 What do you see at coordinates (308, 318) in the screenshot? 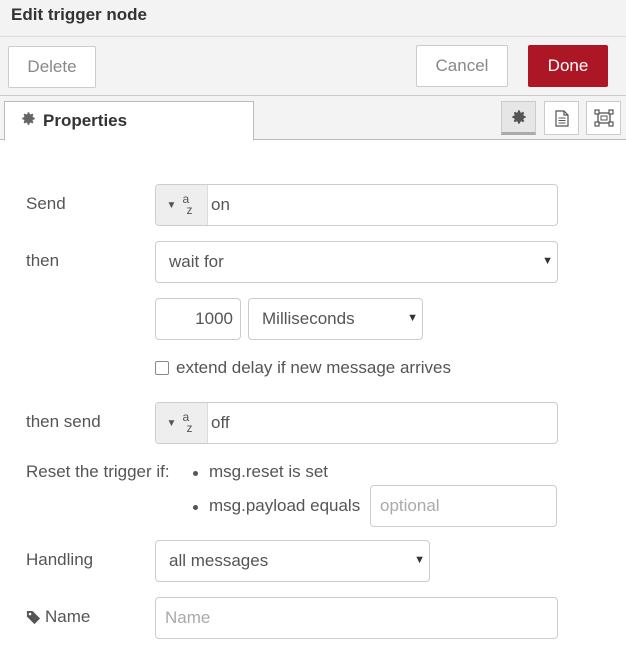
I see `delay-unit-value: Milliseconds` at bounding box center [308, 318].